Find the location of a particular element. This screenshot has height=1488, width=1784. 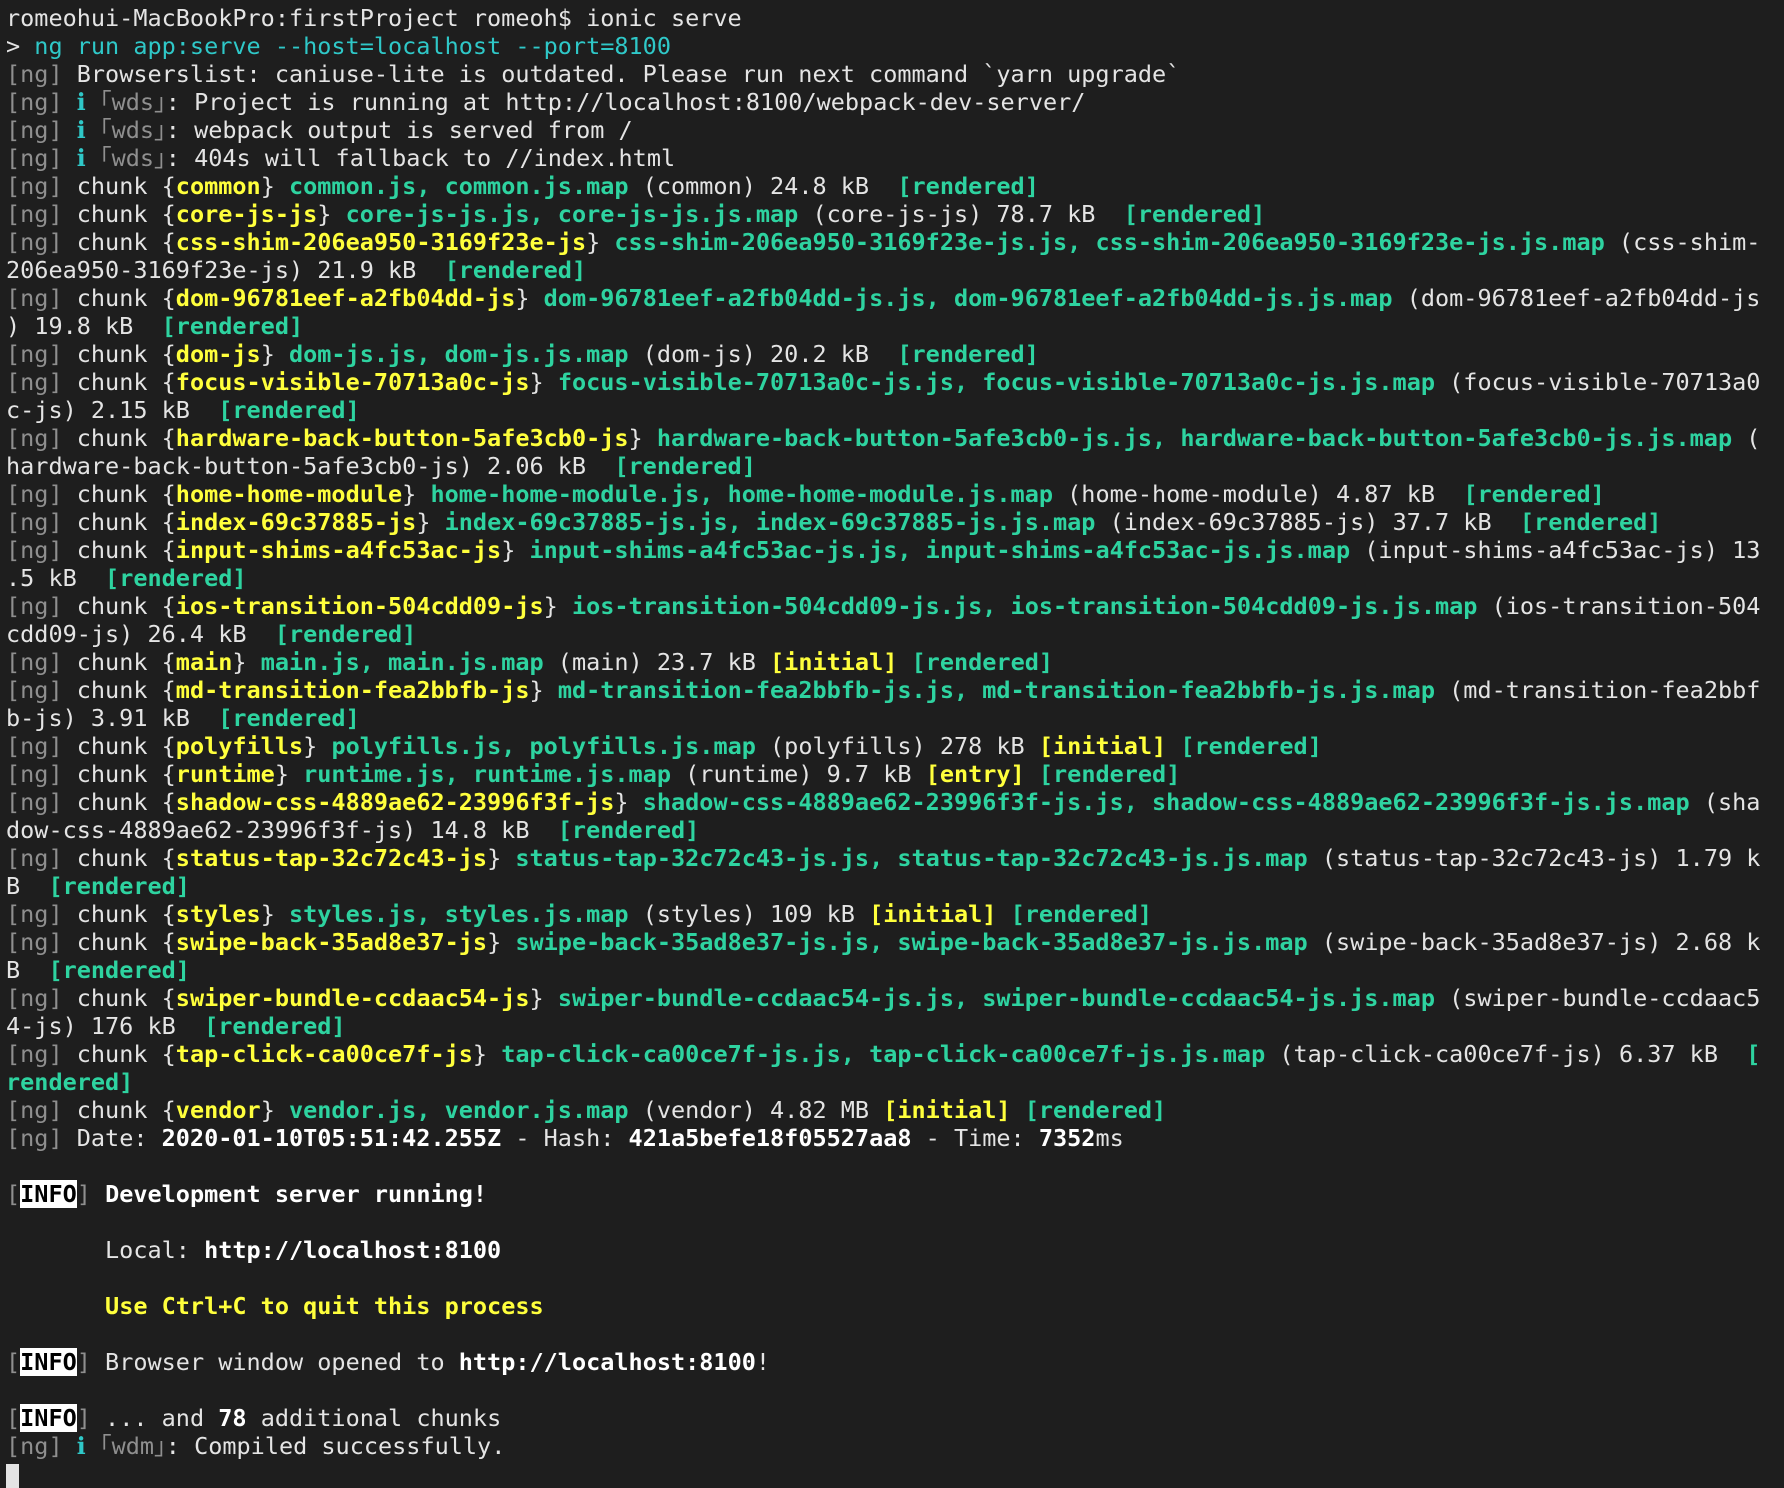

line-segment: common is located at coordinates (218, 186).